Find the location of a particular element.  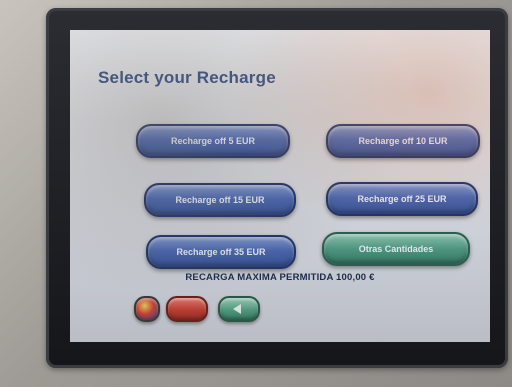

other-amounts-button: Otras Cantidades is located at coordinates (396, 249).